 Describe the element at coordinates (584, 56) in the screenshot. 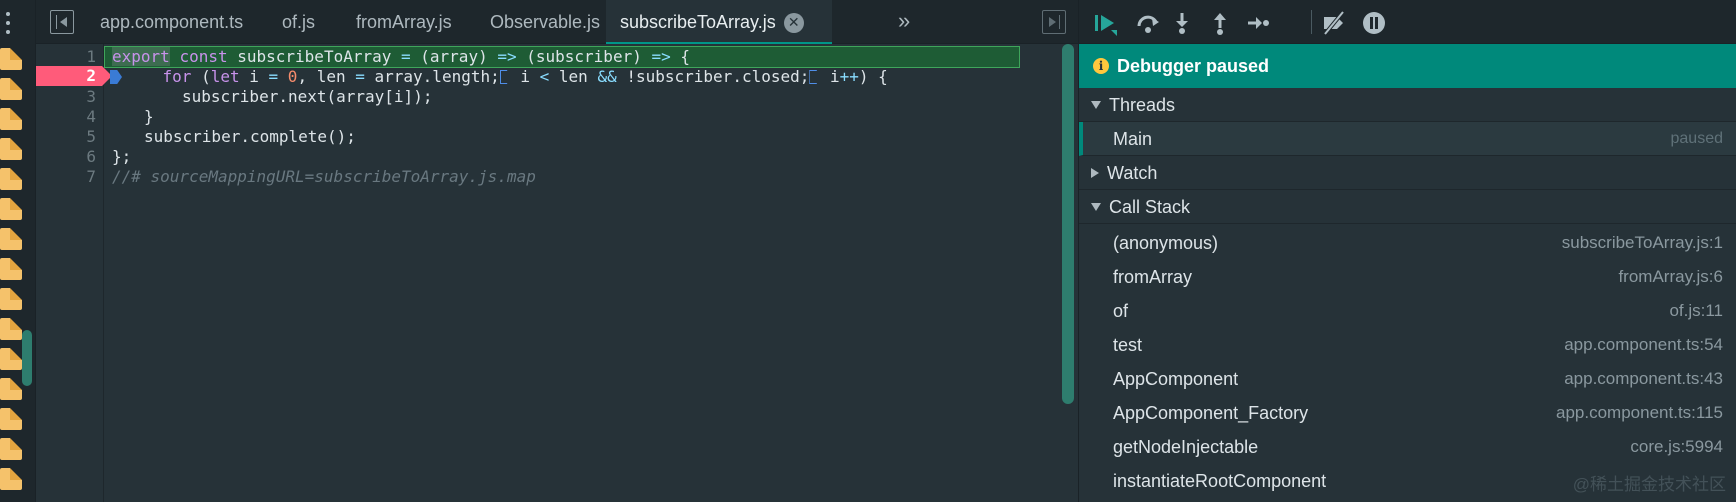

I see `code-token: (subscriber)` at that location.